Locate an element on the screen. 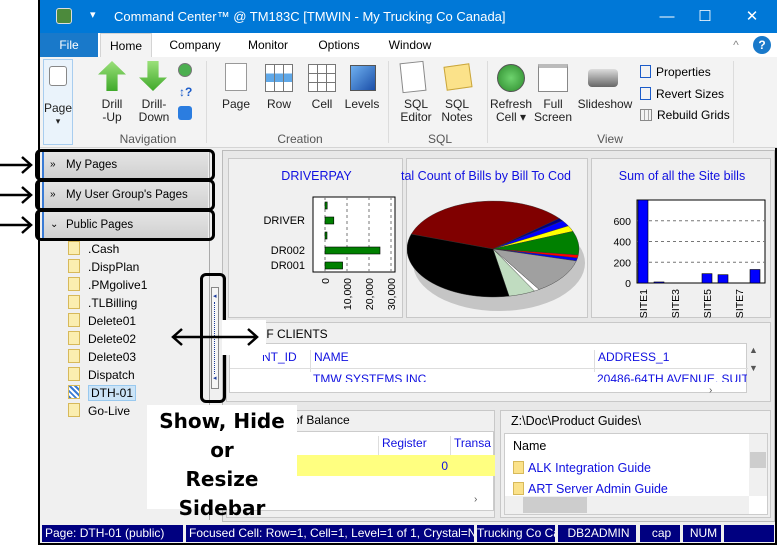 Image resolution: width=779 pixels, height=545 pixels. list-item: ALK Integration Guide is located at coordinates (582, 468).